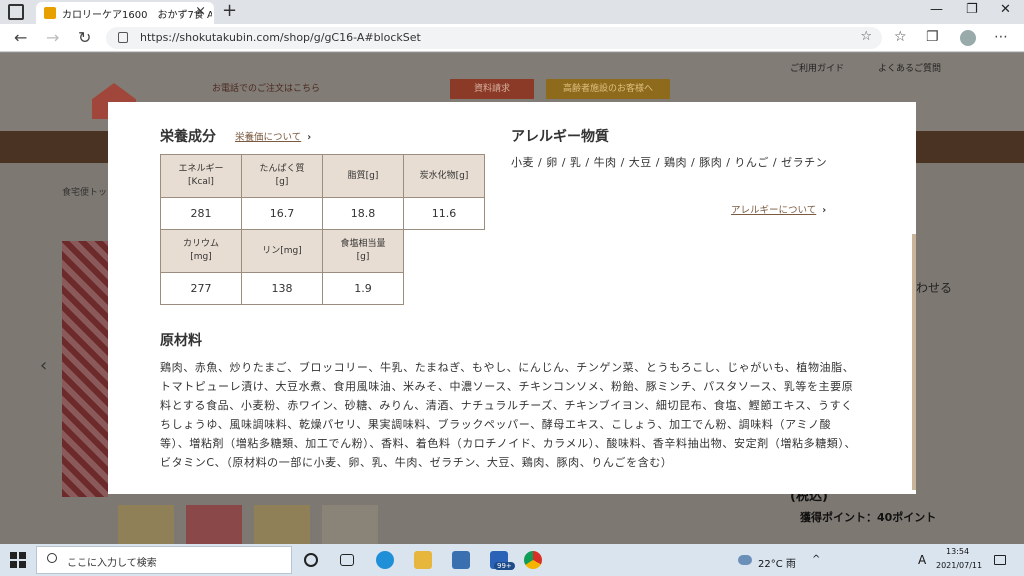  Describe the element at coordinates (85, 369) in the screenshot. I see `product-photo` at that location.